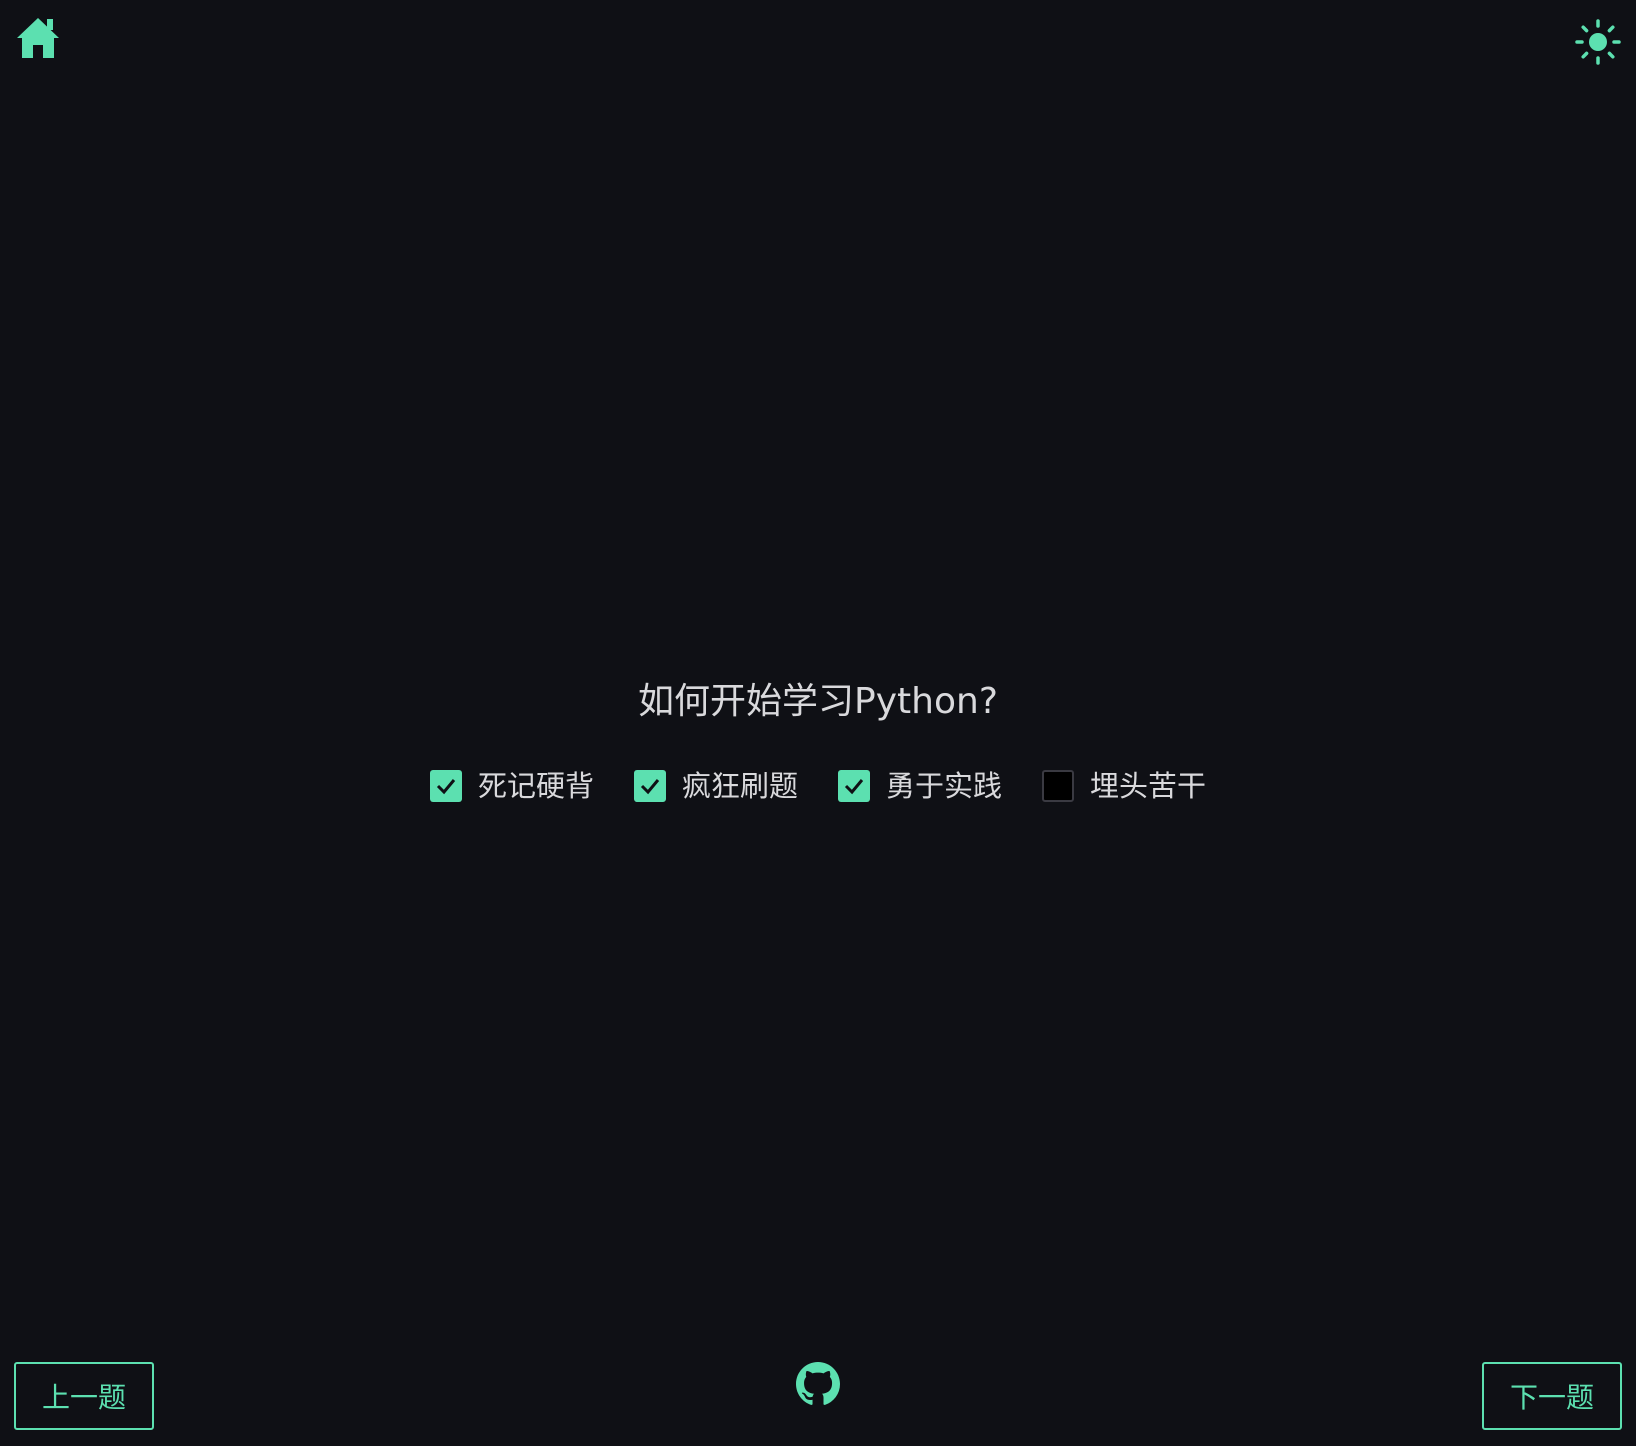  What do you see at coordinates (535, 786) in the screenshot?
I see `option-label: 死记硬背` at bounding box center [535, 786].